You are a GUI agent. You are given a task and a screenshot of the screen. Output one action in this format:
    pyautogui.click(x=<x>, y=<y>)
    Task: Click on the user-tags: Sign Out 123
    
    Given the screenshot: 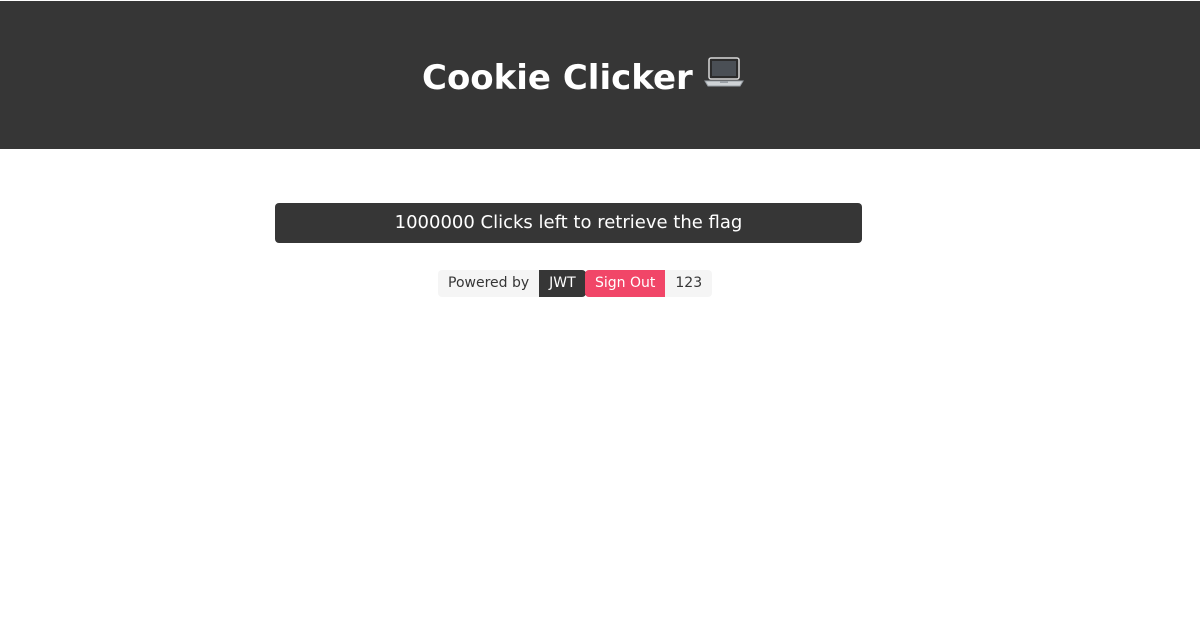 What is the action you would take?
    pyautogui.click(x=649, y=283)
    